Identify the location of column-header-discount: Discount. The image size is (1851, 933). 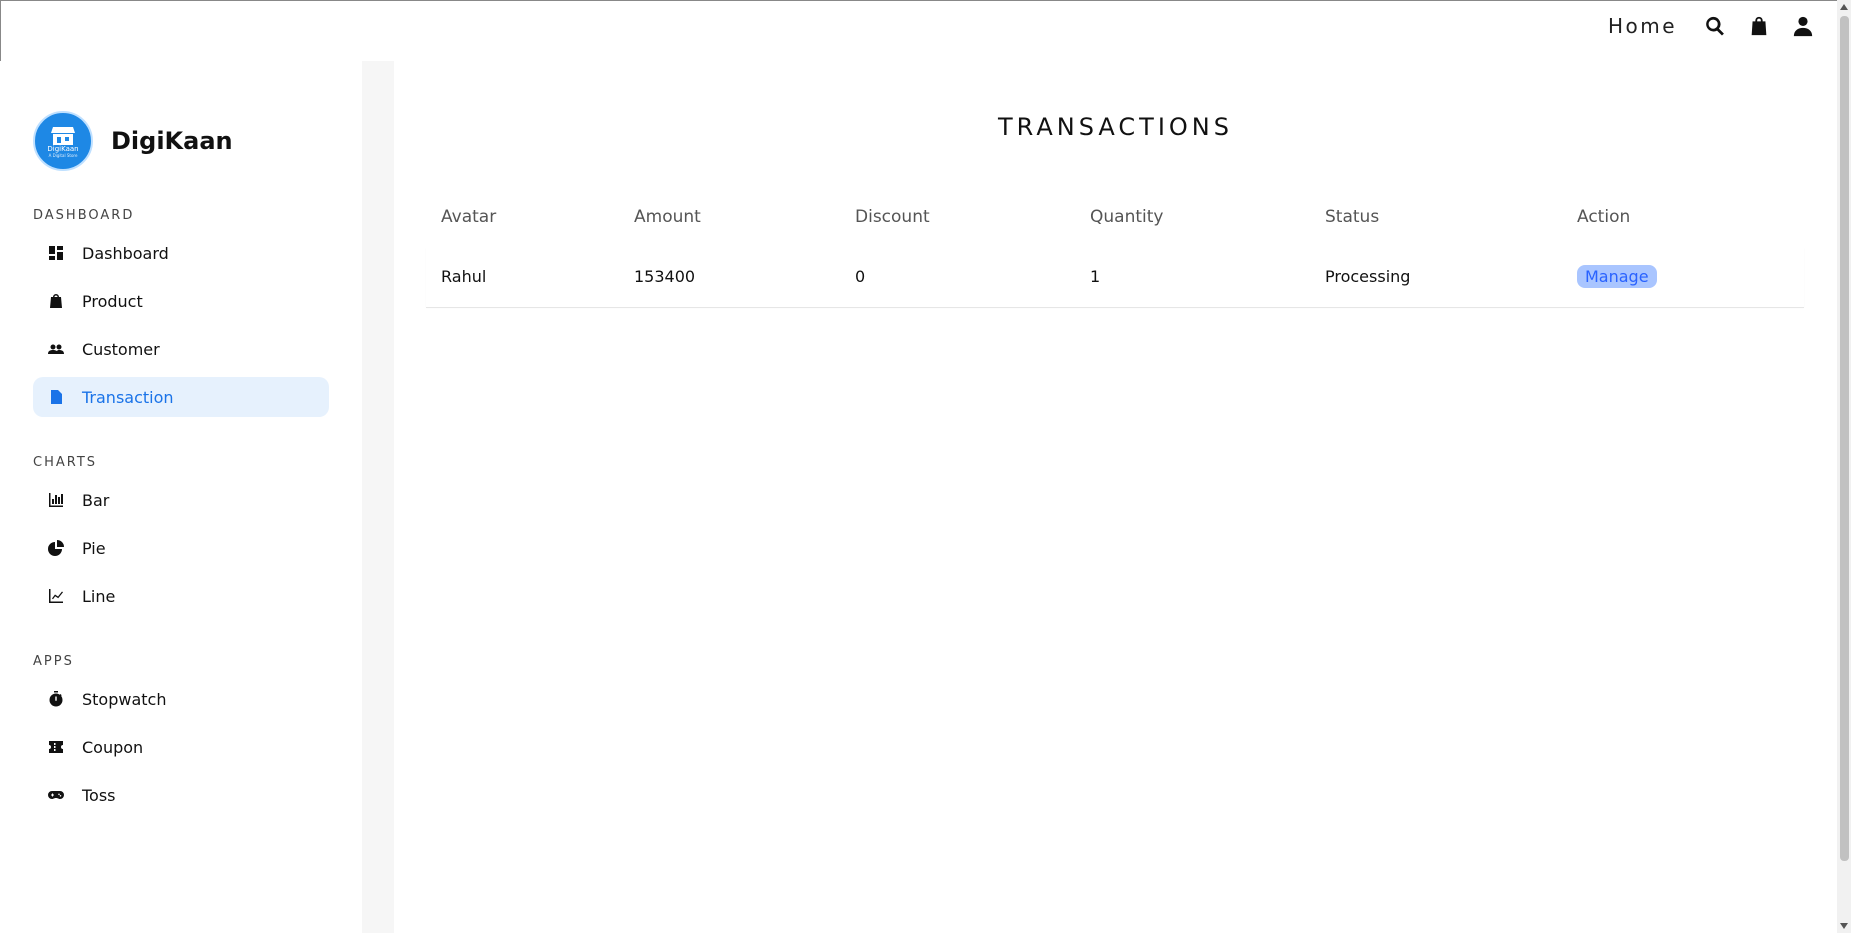
(957, 217).